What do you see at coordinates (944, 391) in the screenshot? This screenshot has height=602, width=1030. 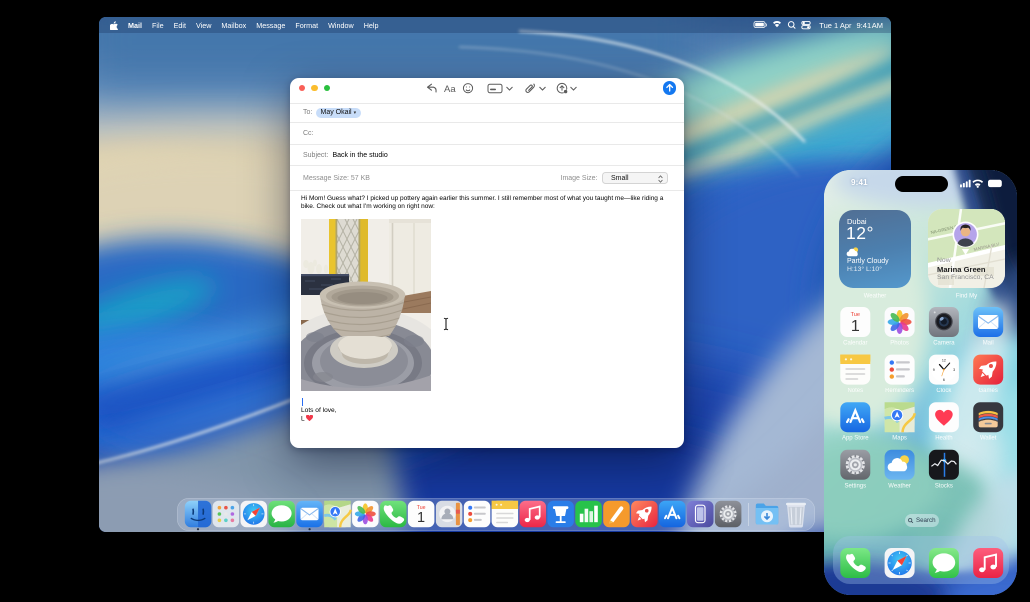 I see `svg-text: Clock` at bounding box center [944, 391].